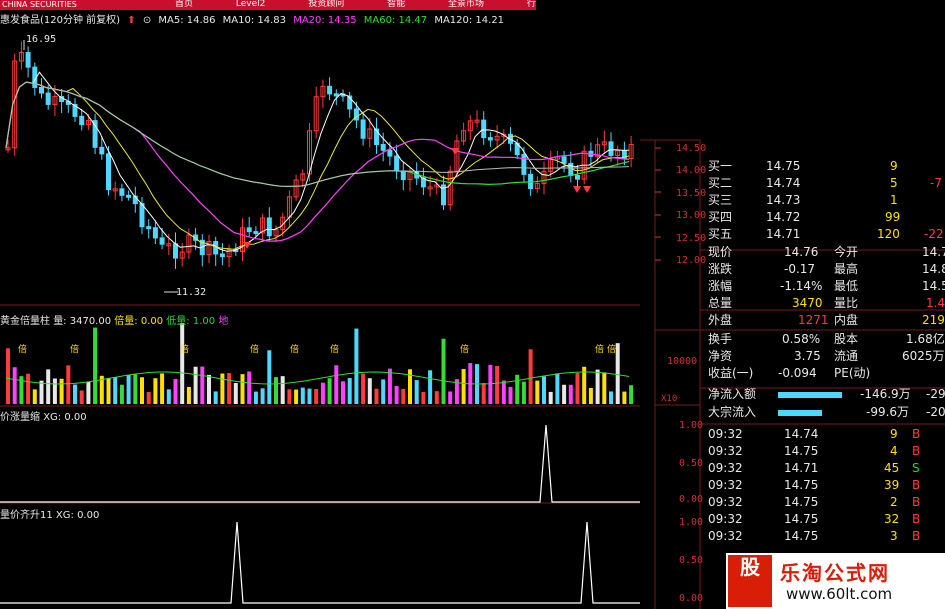 The width and height of the screenshot is (945, 609). Describe the element at coordinates (26, 515) in the screenshot. I see `indicator2-name: 量价齐升11` at that location.